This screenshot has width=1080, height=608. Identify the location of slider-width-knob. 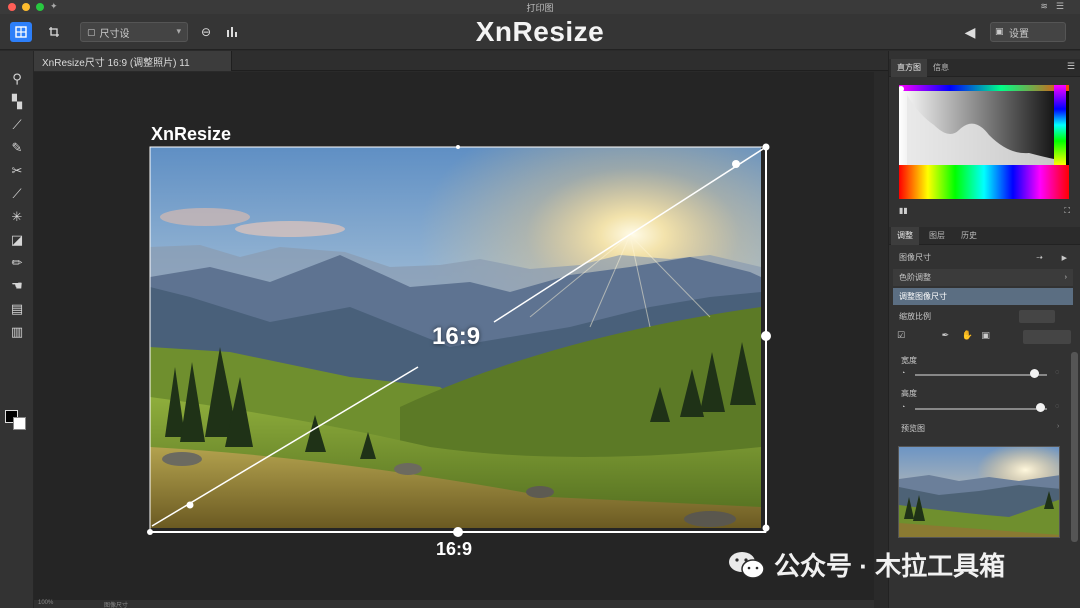
(1034, 373).